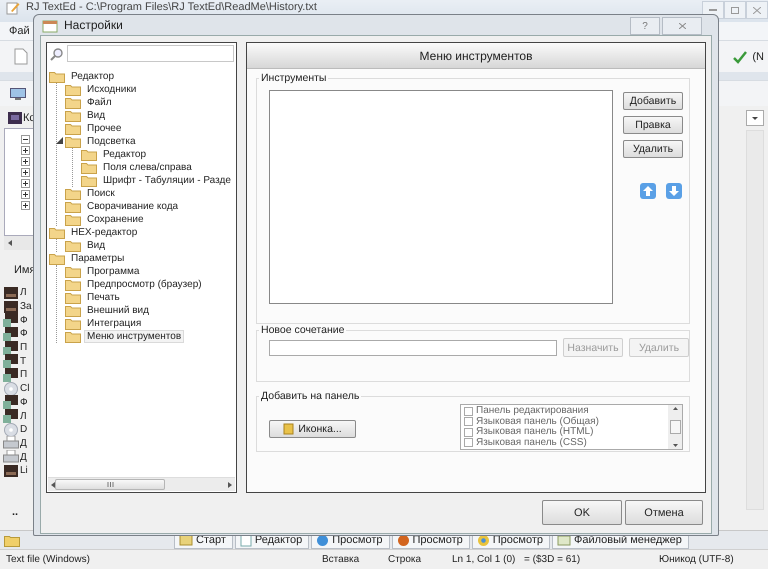  What do you see at coordinates (713, 10) in the screenshot?
I see `minimize-icon` at bounding box center [713, 10].